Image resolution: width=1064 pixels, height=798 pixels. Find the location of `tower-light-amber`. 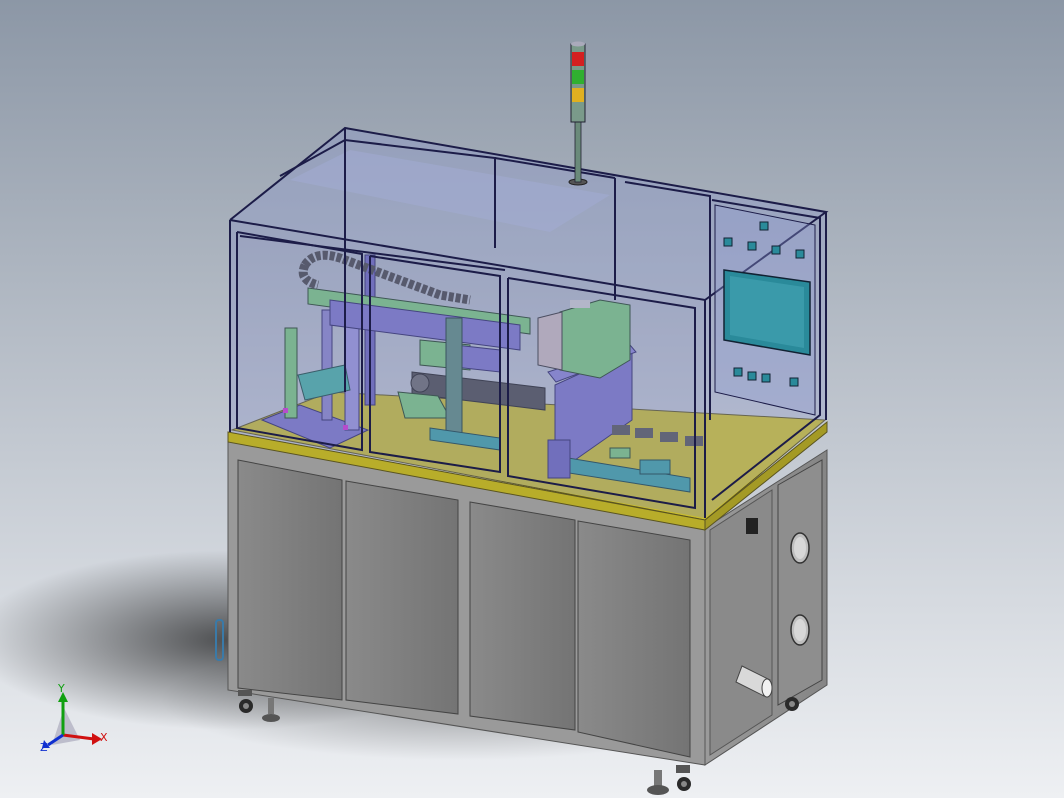

tower-light-amber is located at coordinates (578, 95).